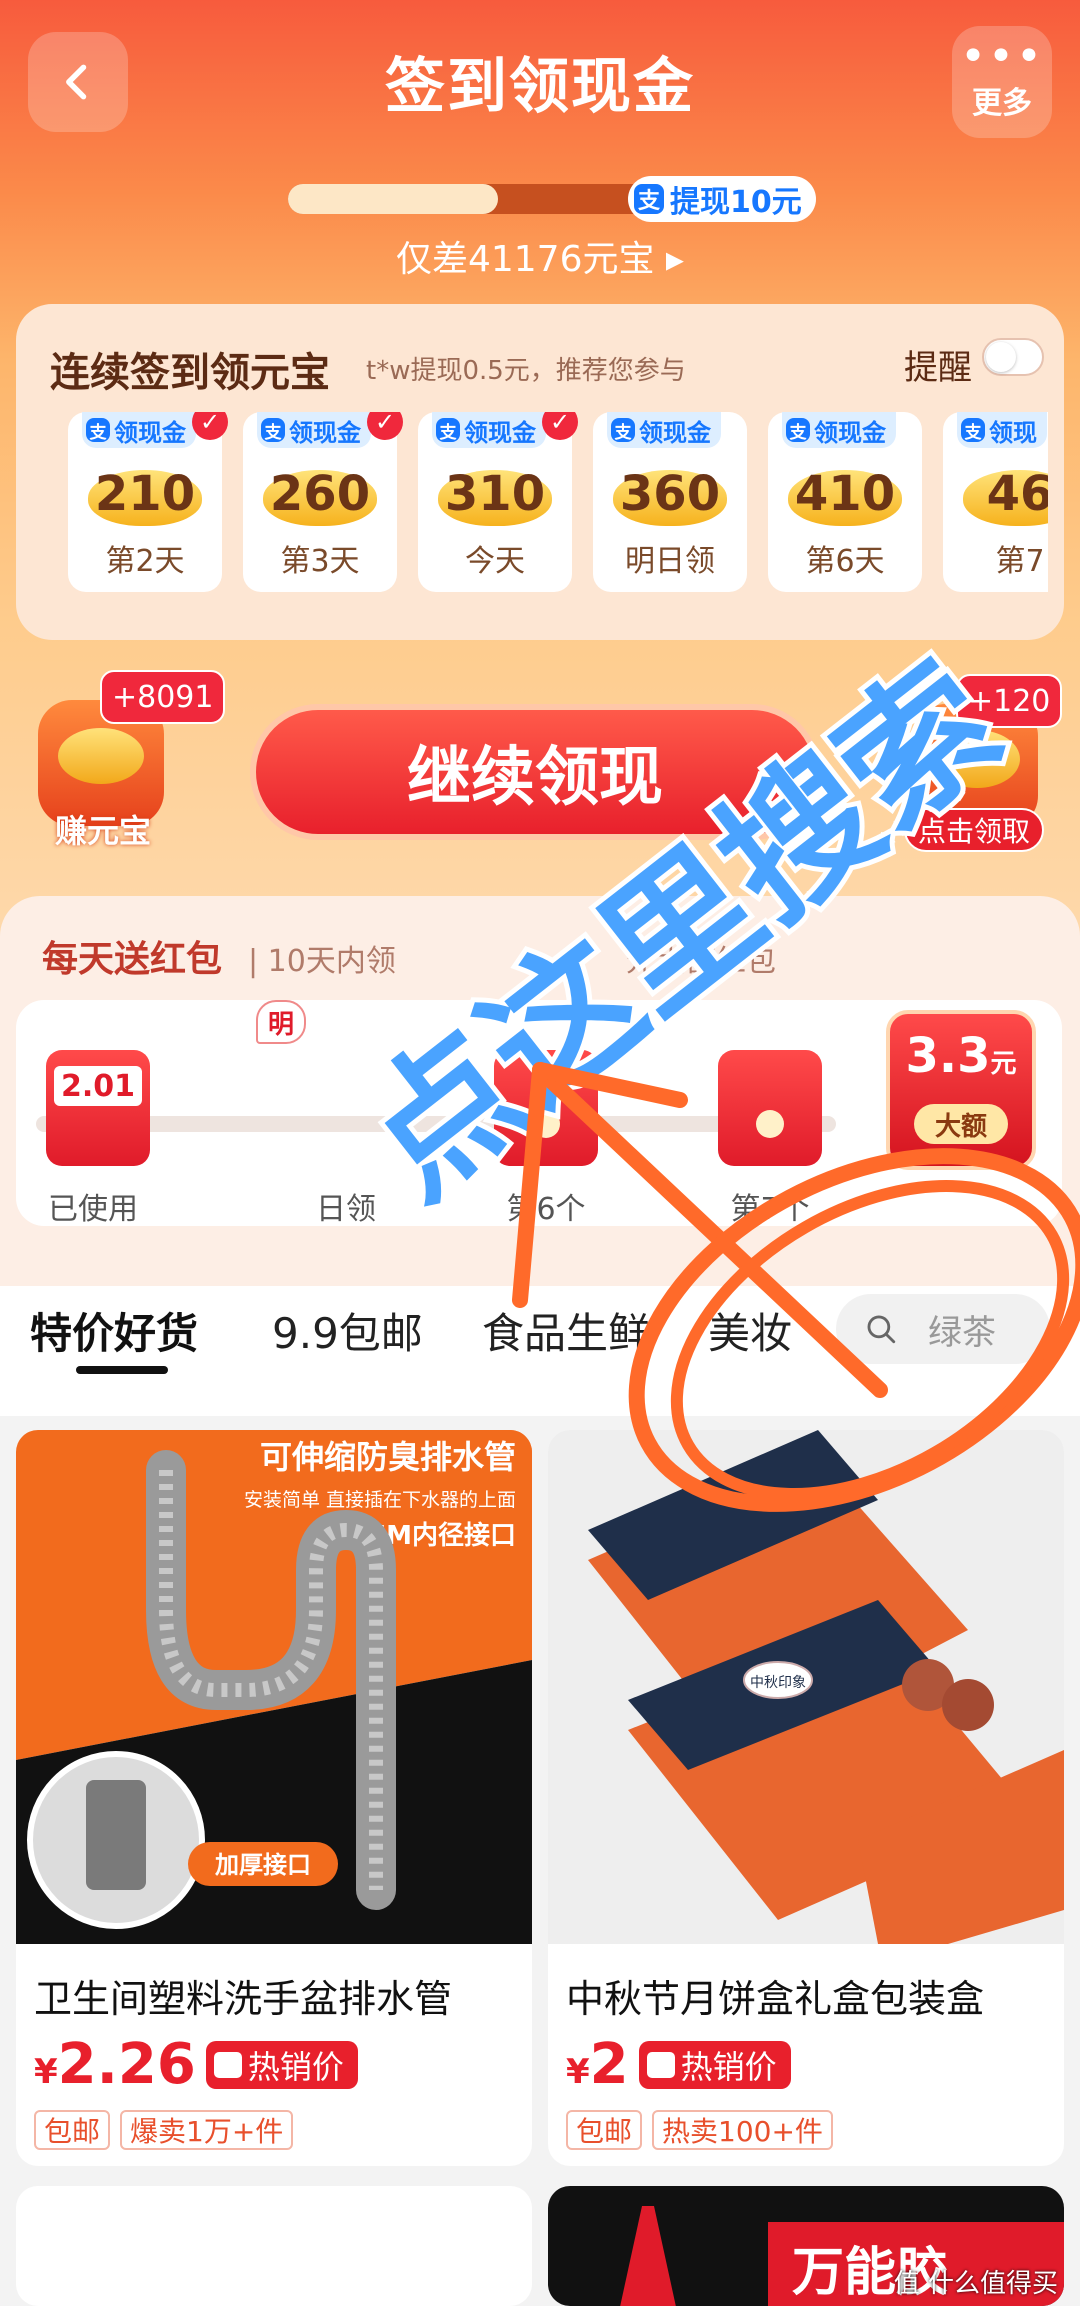  Describe the element at coordinates (1002, 103) in the screenshot. I see `more-label: 更多` at that location.